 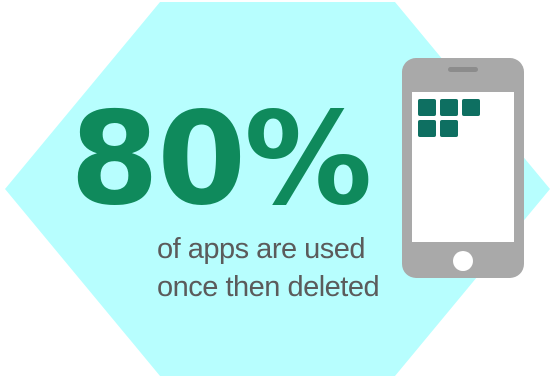 I want to click on caption-line-1: of apps are used, so click(x=261, y=249).